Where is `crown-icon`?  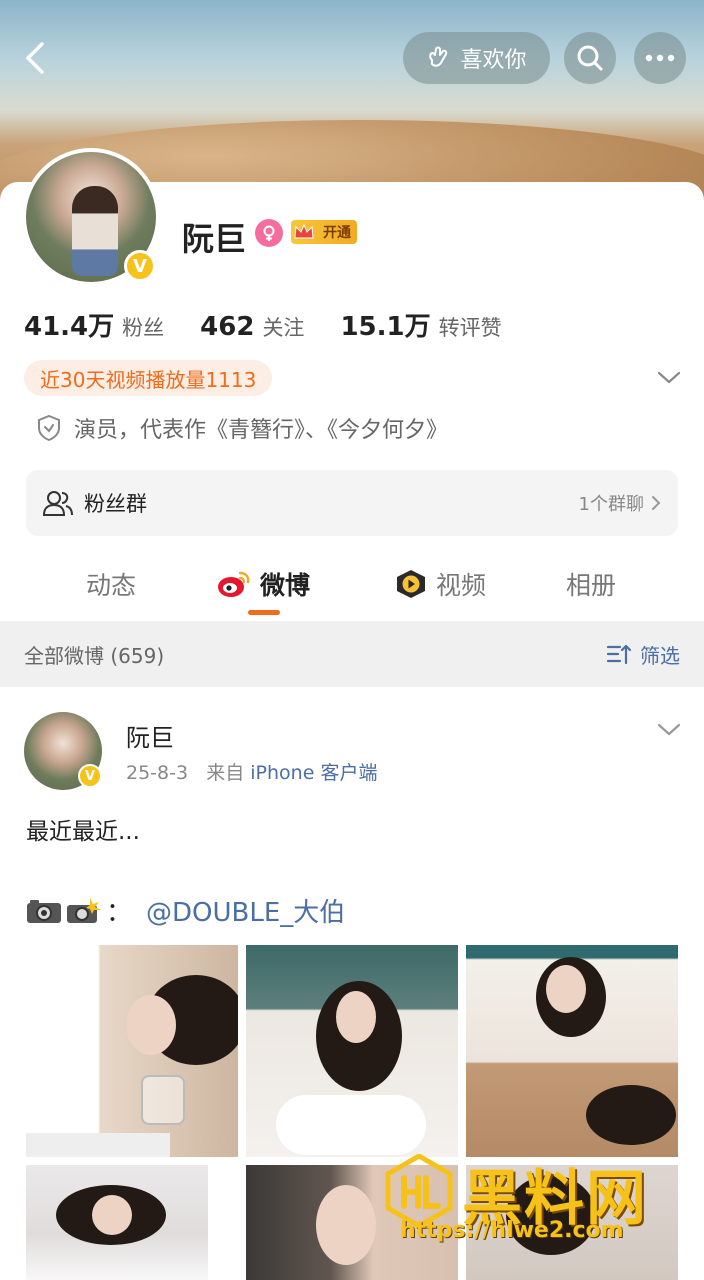 crown-icon is located at coordinates (304, 231).